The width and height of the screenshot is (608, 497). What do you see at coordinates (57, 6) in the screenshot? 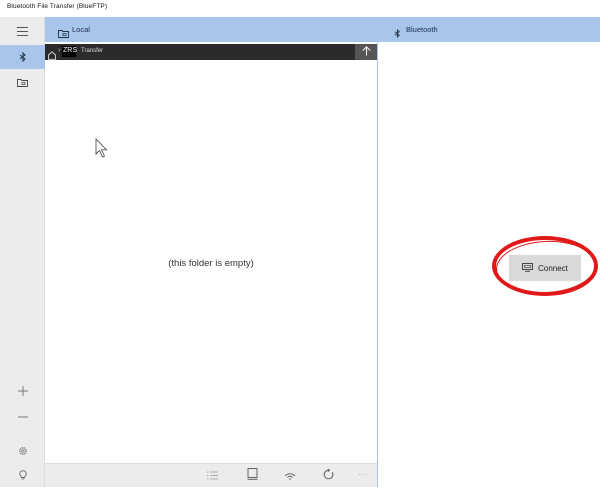
I see `window-title: Bluetooth File Transfer (BlueFTP)` at bounding box center [57, 6].